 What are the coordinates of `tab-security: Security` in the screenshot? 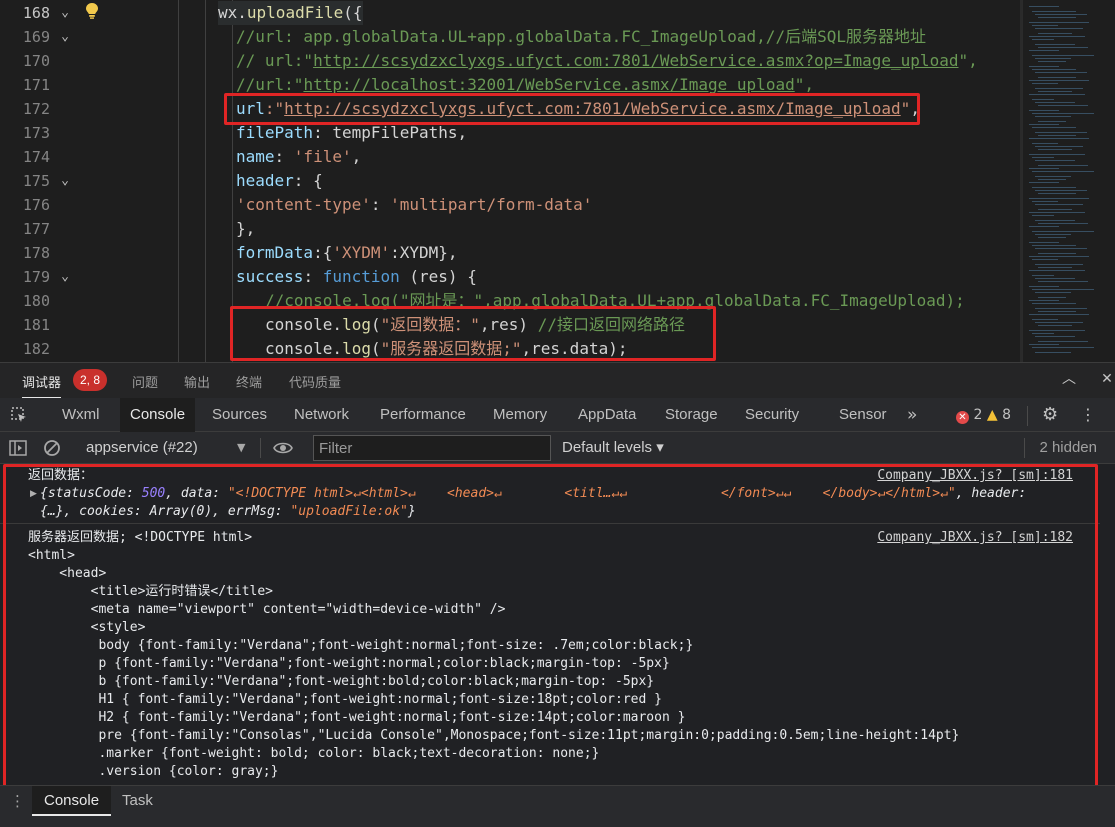 It's located at (772, 415).